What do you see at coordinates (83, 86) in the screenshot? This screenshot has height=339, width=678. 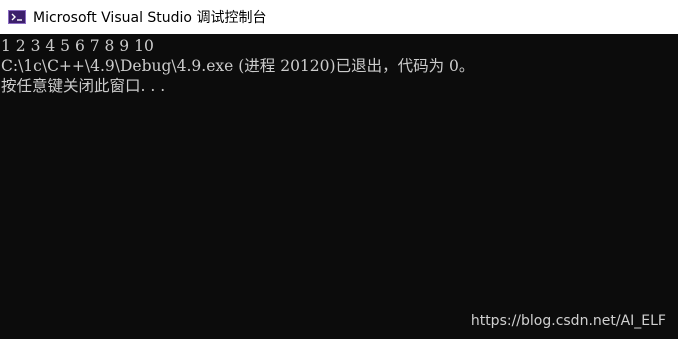 I see `console-line: 按任意键关闭此窗口. . .` at bounding box center [83, 86].